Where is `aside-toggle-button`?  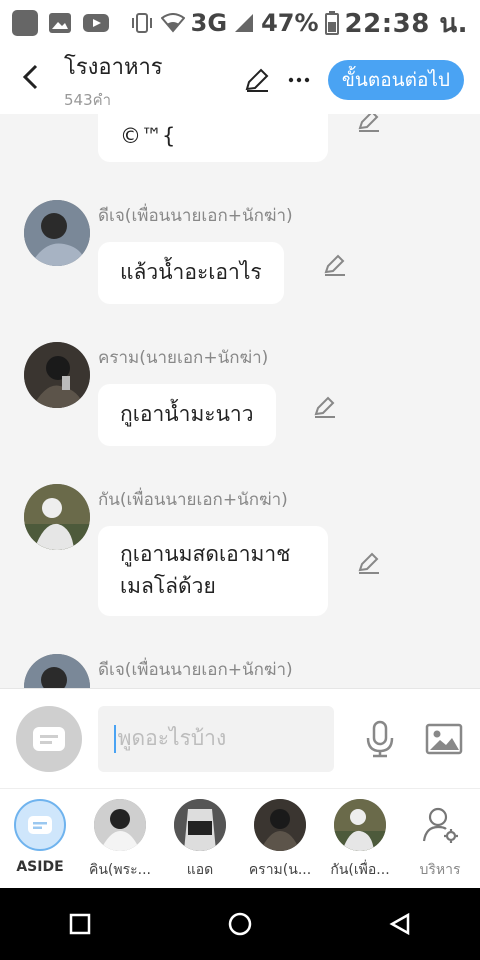 aside-toggle-button is located at coordinates (49, 738).